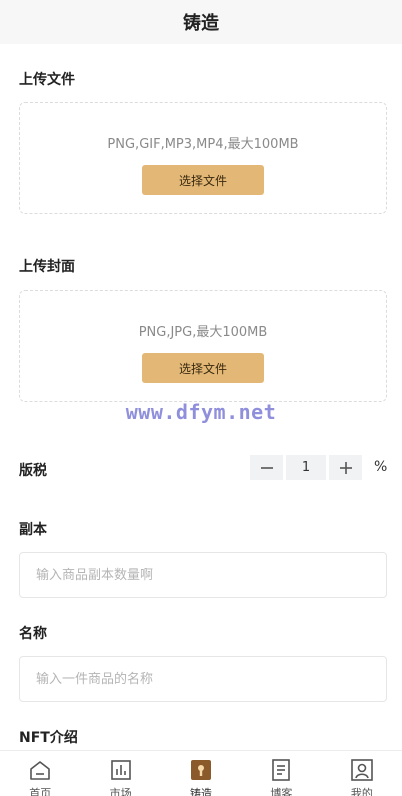  I want to click on choose-cover-button: 选择文件, so click(203, 368).